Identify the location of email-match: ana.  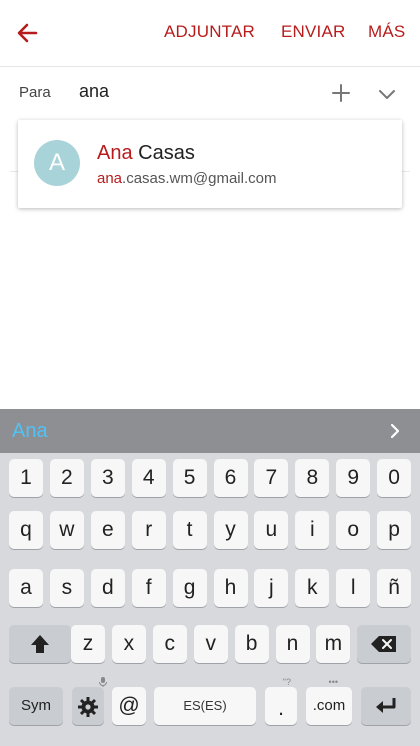
(110, 178).